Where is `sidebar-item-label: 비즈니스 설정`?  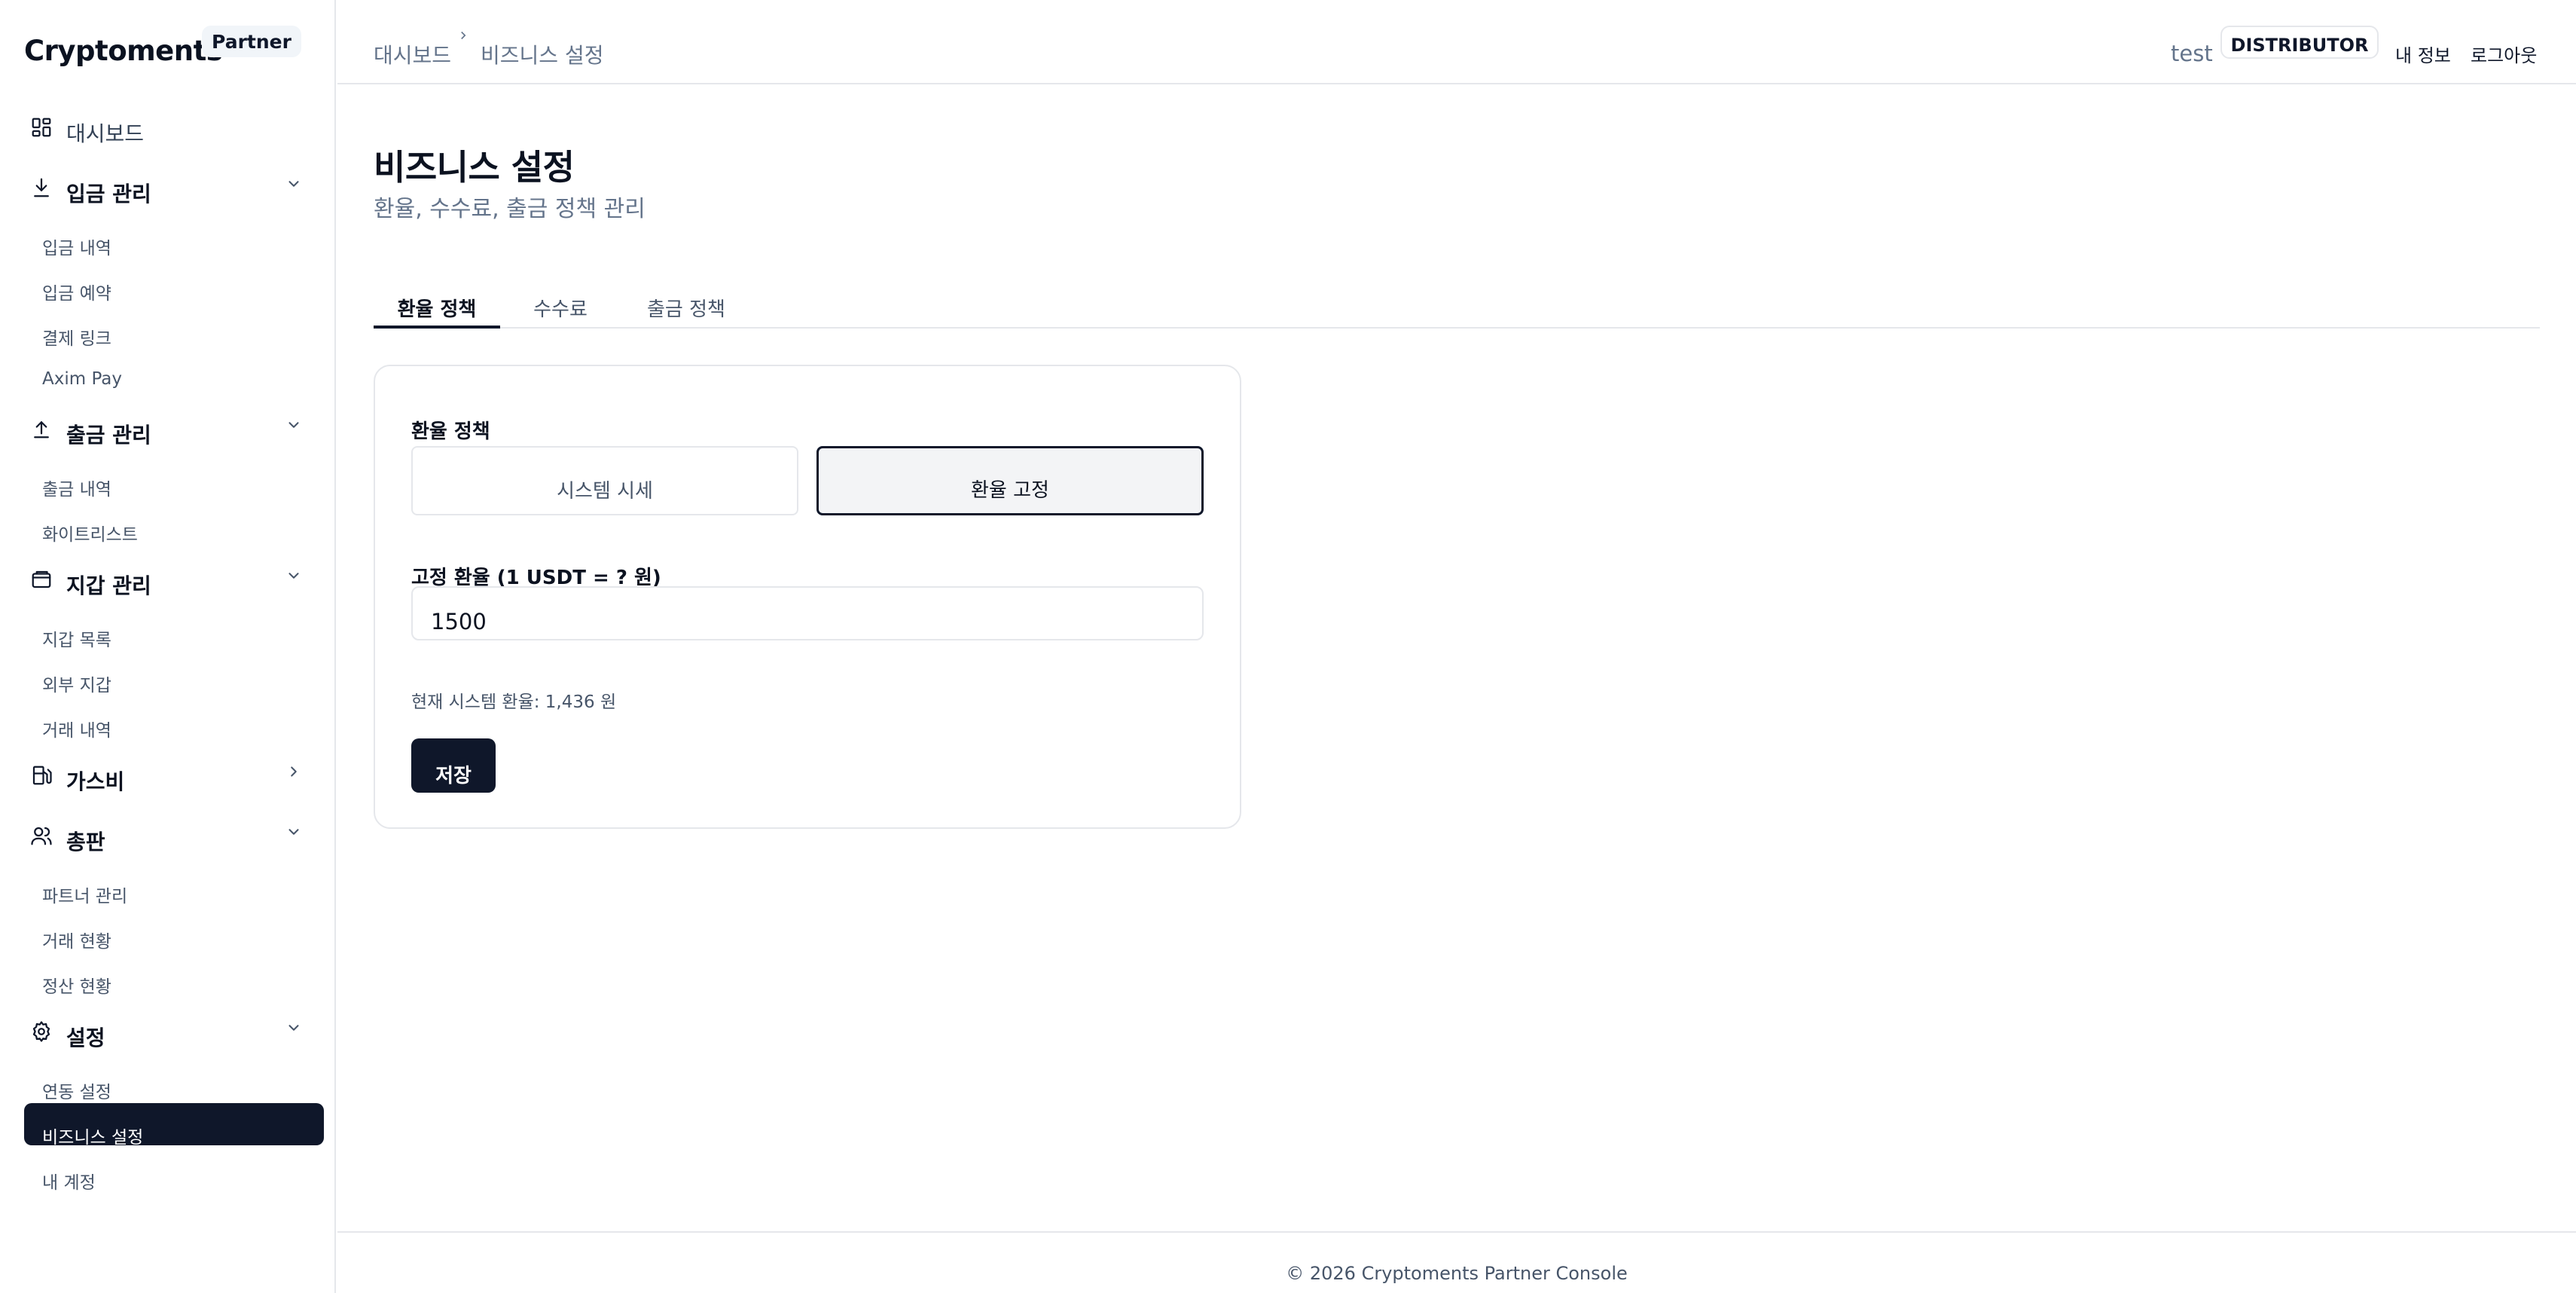
sidebar-item-label: 비즈니스 설정 is located at coordinates (93, 1138).